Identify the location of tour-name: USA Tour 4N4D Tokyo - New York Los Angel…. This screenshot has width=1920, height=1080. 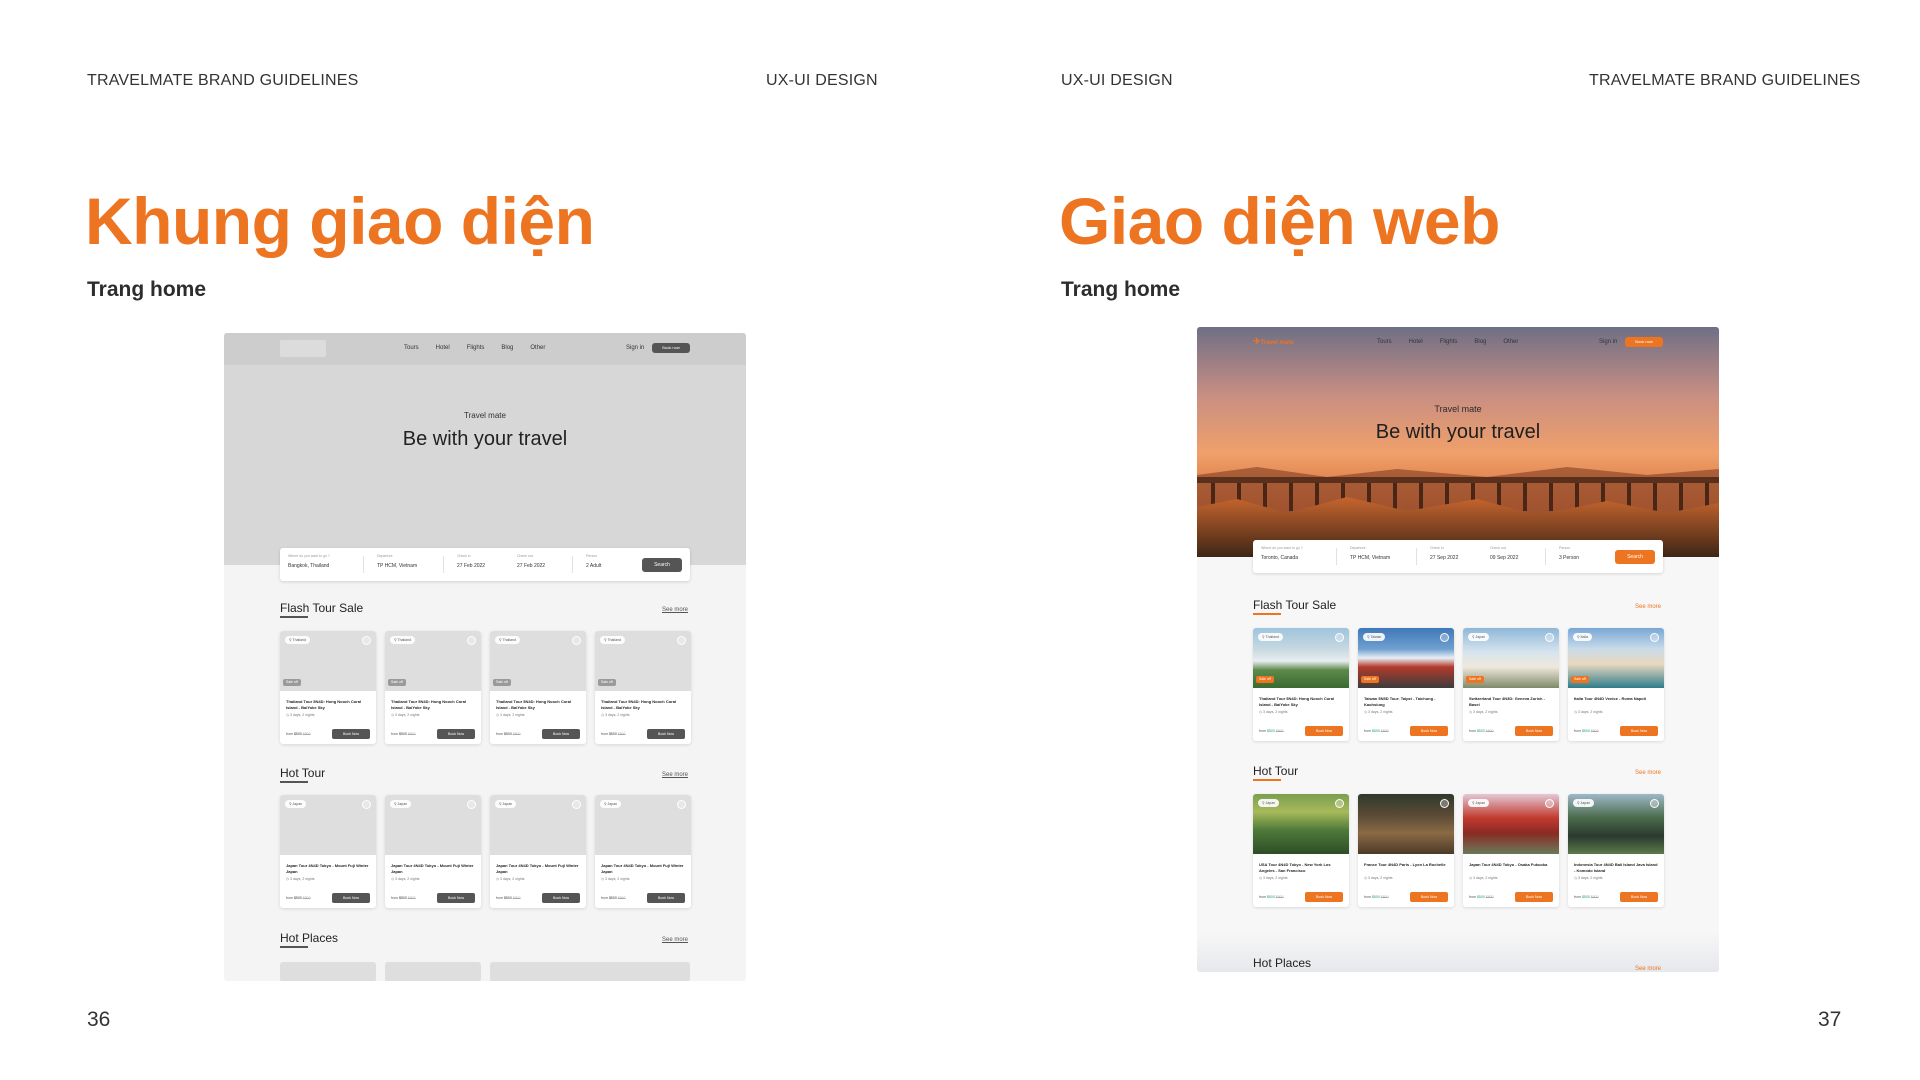
(1295, 867).